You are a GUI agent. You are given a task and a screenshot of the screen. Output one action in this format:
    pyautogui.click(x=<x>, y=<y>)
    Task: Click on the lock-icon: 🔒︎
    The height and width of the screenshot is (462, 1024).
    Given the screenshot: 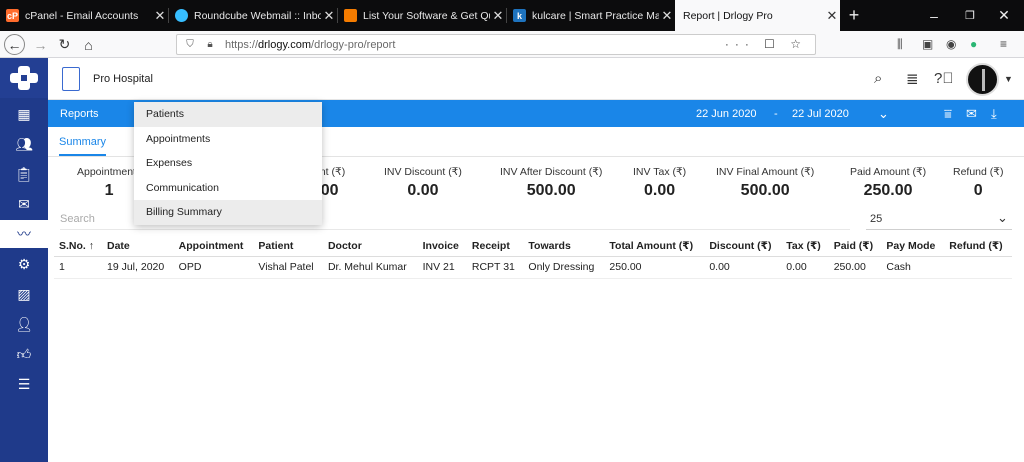 What is the action you would take?
    pyautogui.click(x=210, y=44)
    